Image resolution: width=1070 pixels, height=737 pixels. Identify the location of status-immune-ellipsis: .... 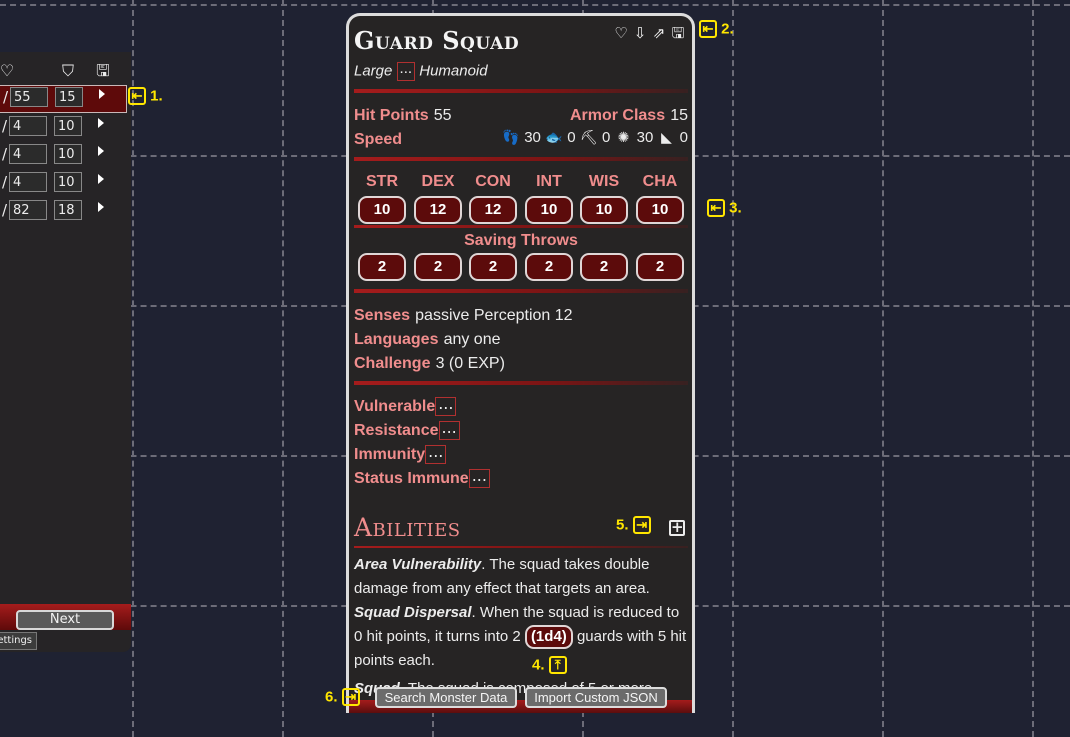
(479, 478).